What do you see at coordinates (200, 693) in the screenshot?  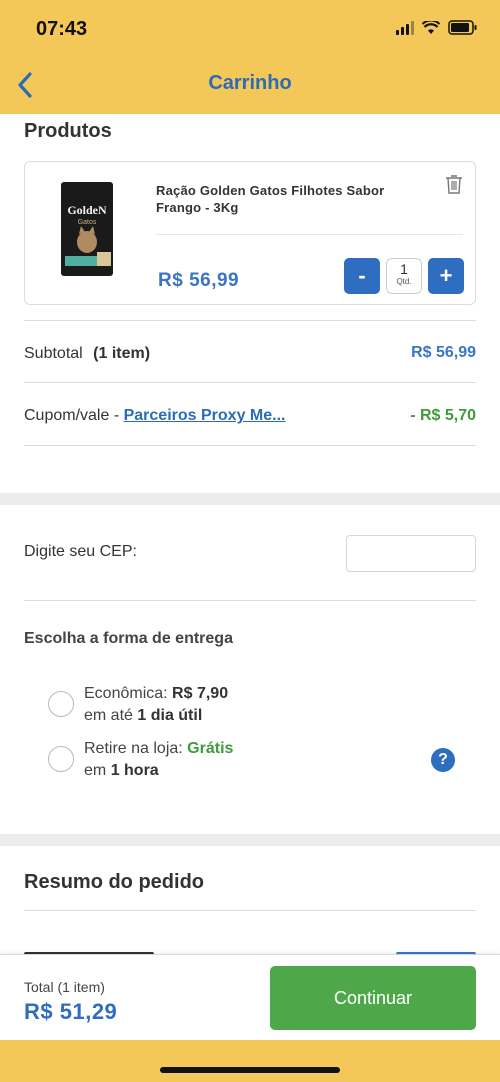 I see `delivery-option-price: R$ 7,90` at bounding box center [200, 693].